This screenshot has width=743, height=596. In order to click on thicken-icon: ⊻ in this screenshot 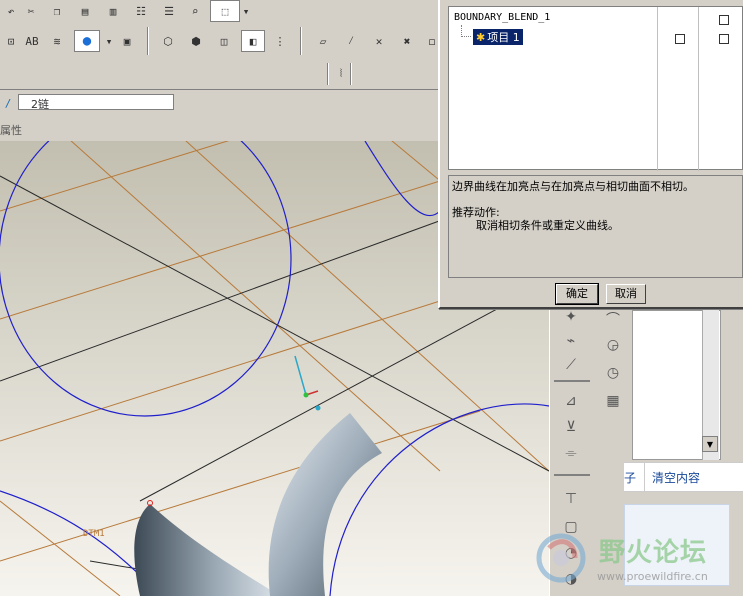, I will do `click(571, 427)`.